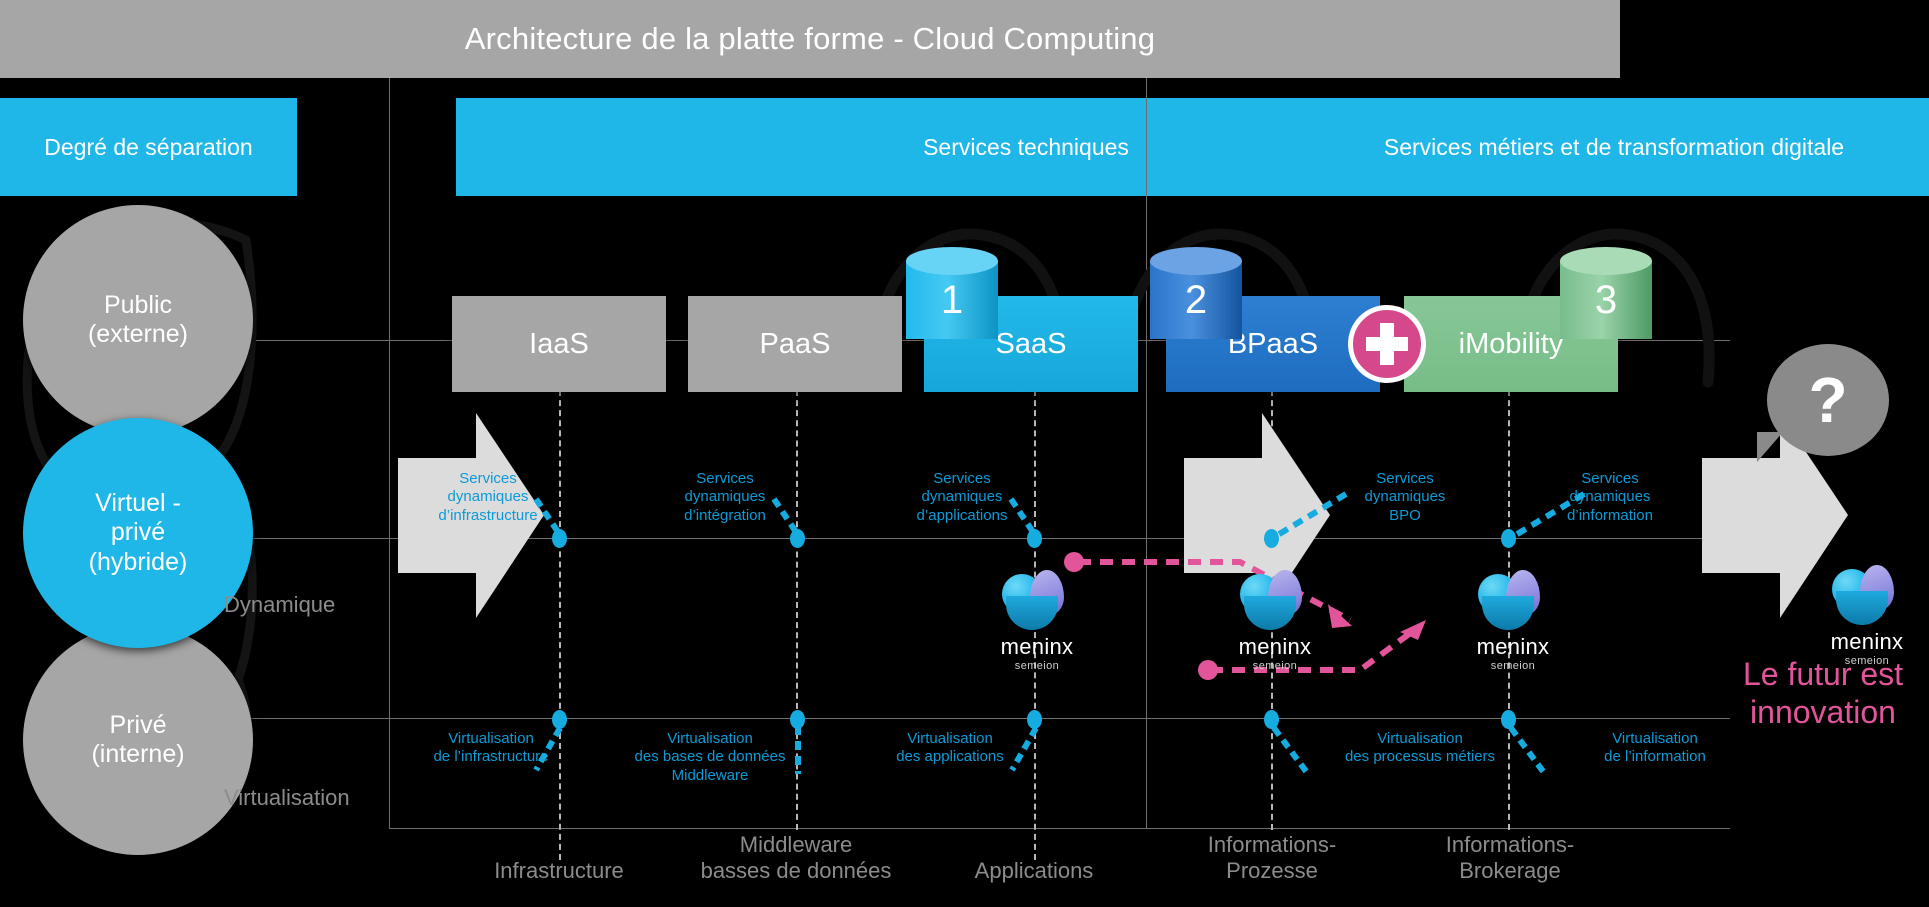  I want to click on section-header-technical-label: Services techniques, so click(1026, 146).